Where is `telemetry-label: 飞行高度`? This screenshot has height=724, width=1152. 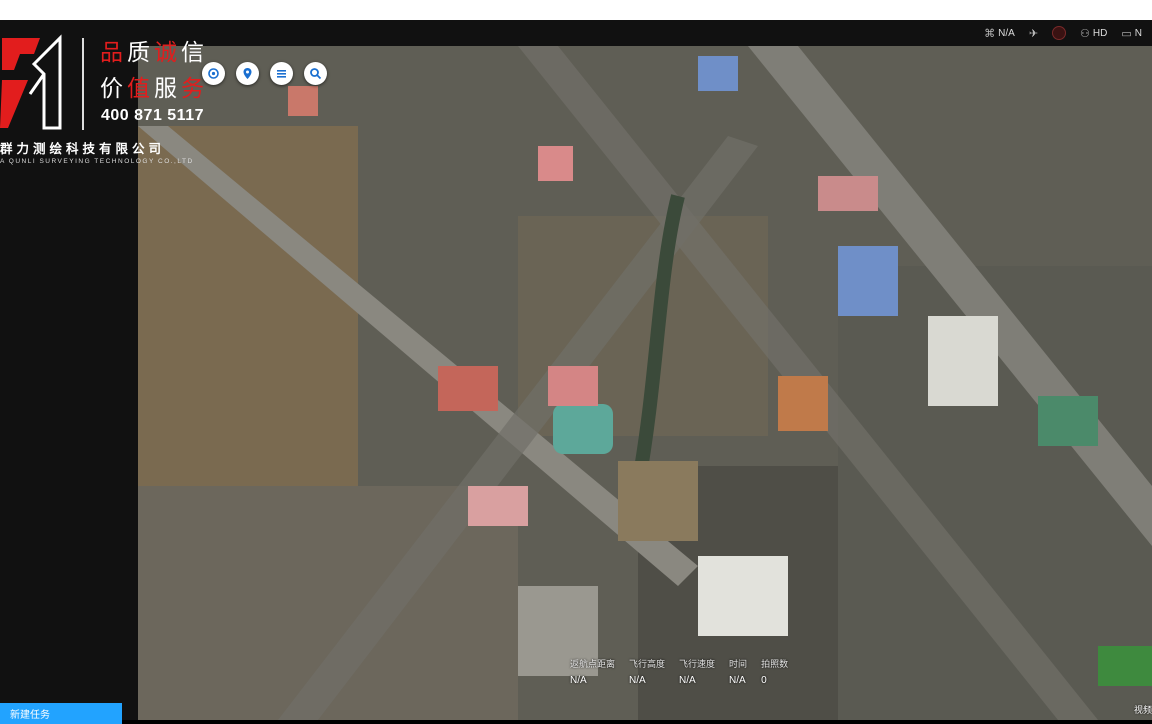
telemetry-label: 飞行高度 is located at coordinates (647, 664).